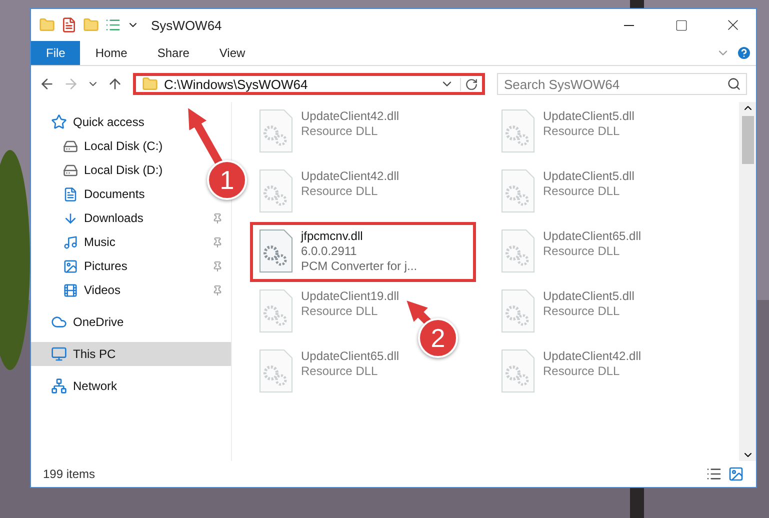  What do you see at coordinates (629, 25) in the screenshot?
I see `minimize-icon` at bounding box center [629, 25].